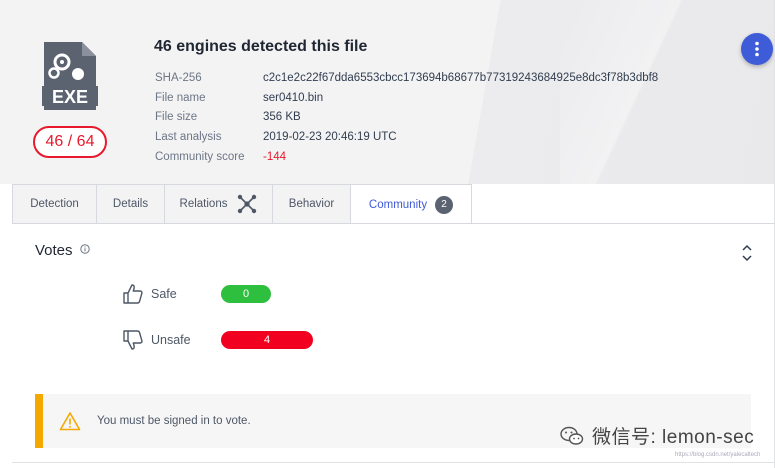 This screenshot has width=775, height=468. What do you see at coordinates (406, 98) in the screenshot?
I see `meta-row-filename: File name ser0410.bin` at bounding box center [406, 98].